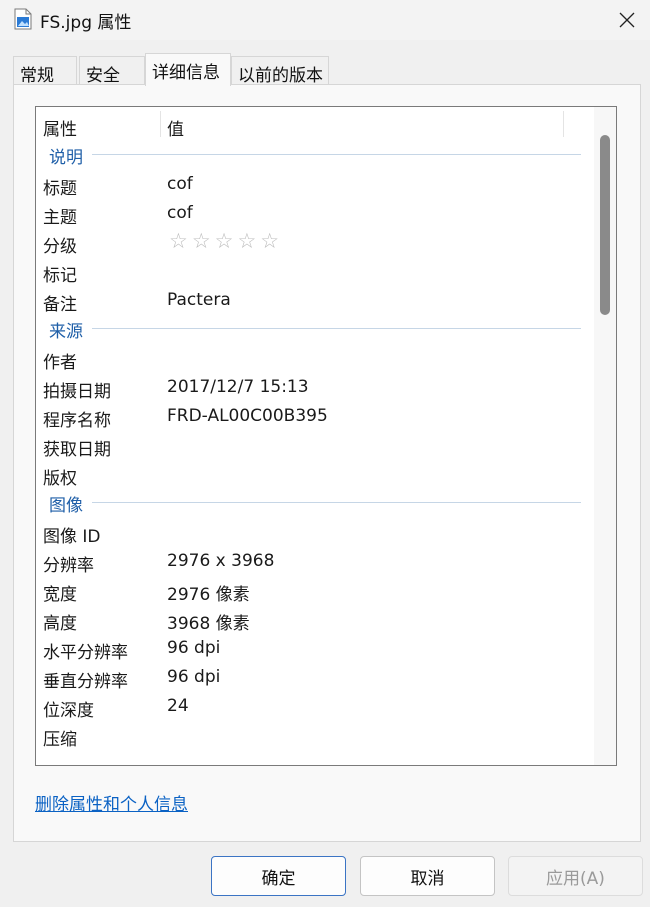 The height and width of the screenshot is (907, 650). I want to click on group-header: 图像, so click(316, 502).